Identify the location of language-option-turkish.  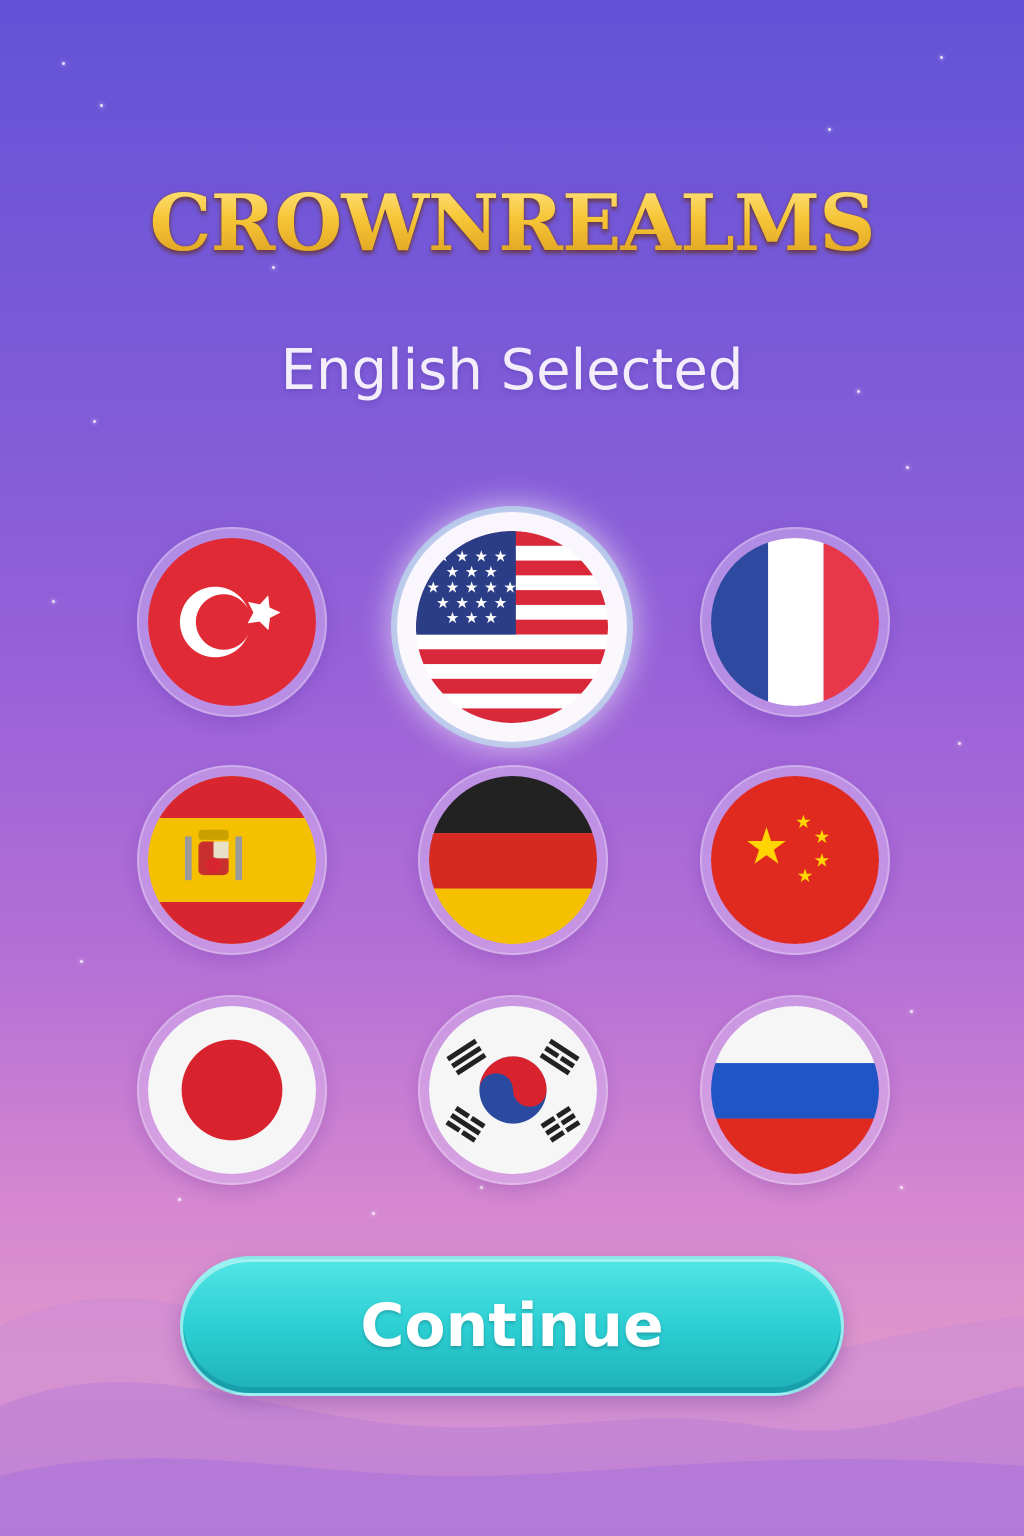
(232, 622).